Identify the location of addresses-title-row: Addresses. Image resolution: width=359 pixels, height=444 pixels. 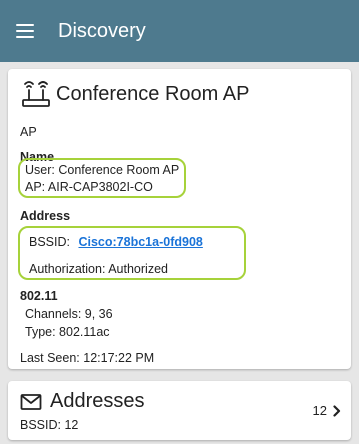
(82, 401).